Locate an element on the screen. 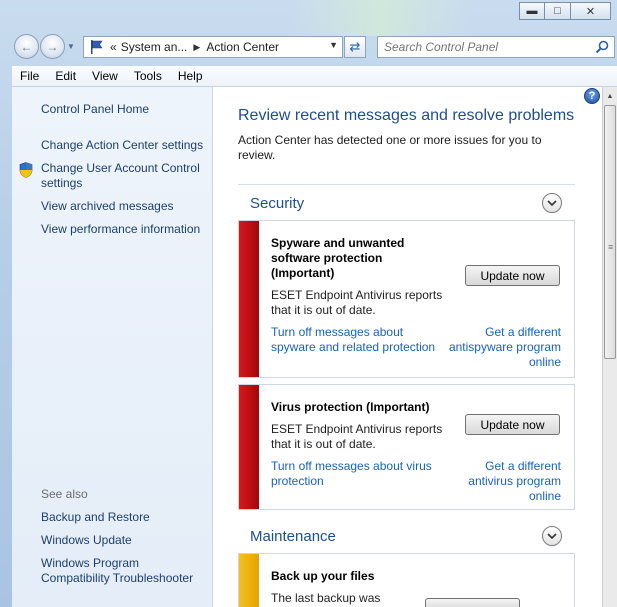 This screenshot has height=607, width=617. control-panel-home-link: Control Panel Home is located at coordinates (95, 109).